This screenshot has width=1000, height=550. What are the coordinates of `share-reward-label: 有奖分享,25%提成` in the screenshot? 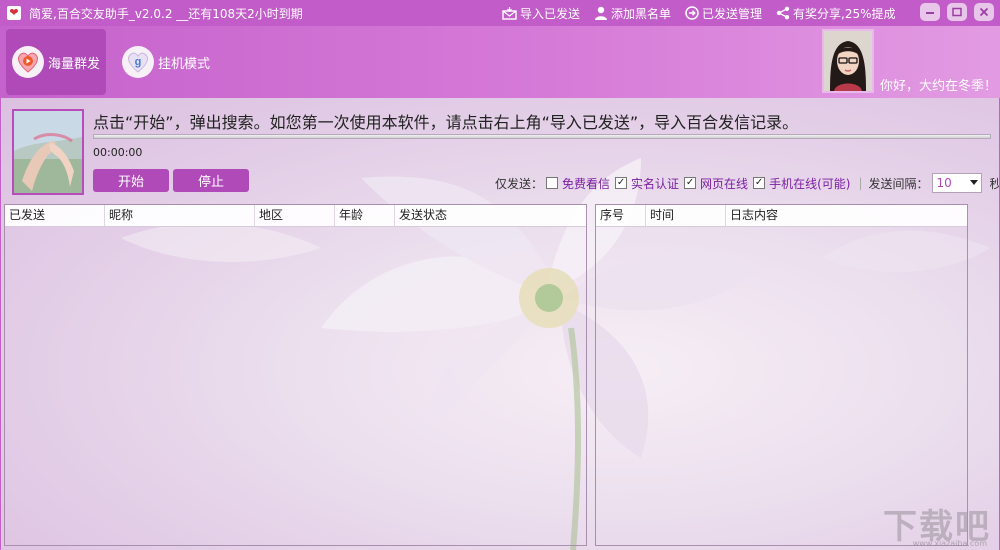 It's located at (844, 13).